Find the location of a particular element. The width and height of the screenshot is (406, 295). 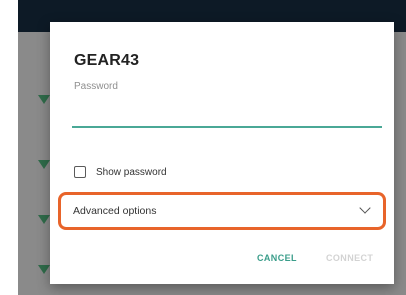

network-name-title: GEAR43 is located at coordinates (107, 60).